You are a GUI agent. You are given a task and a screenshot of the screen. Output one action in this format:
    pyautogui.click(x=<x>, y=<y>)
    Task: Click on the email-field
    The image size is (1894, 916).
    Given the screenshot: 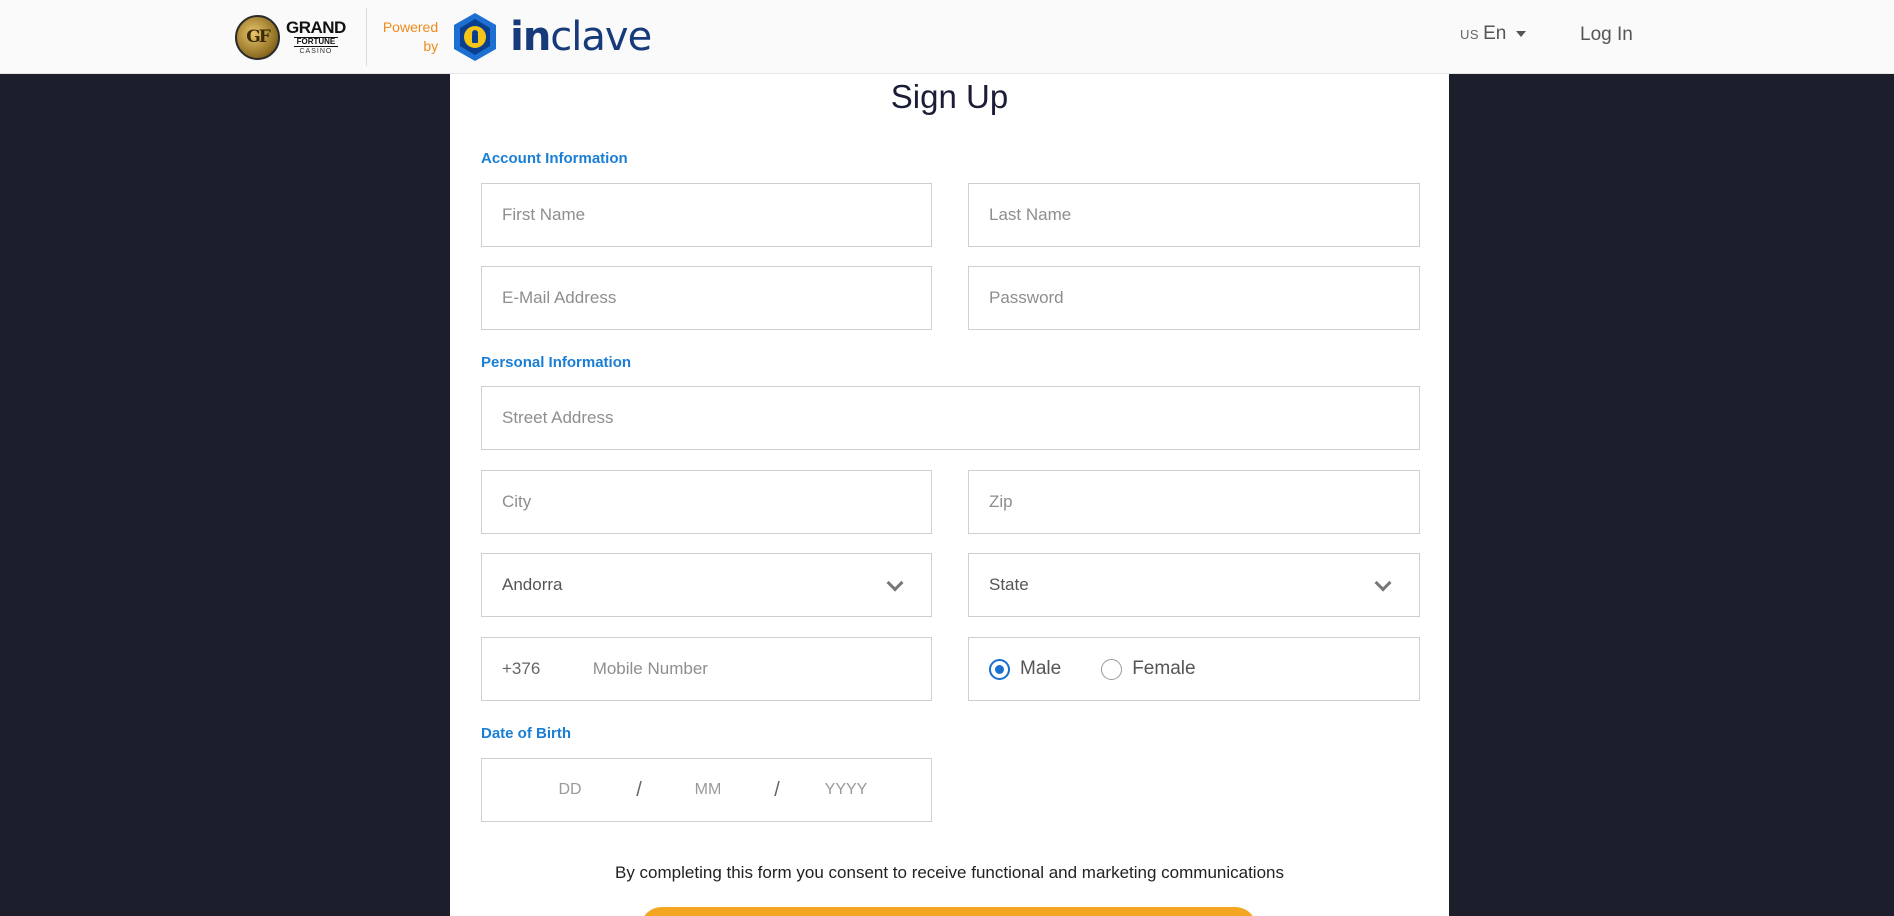 What is the action you would take?
    pyautogui.click(x=706, y=298)
    